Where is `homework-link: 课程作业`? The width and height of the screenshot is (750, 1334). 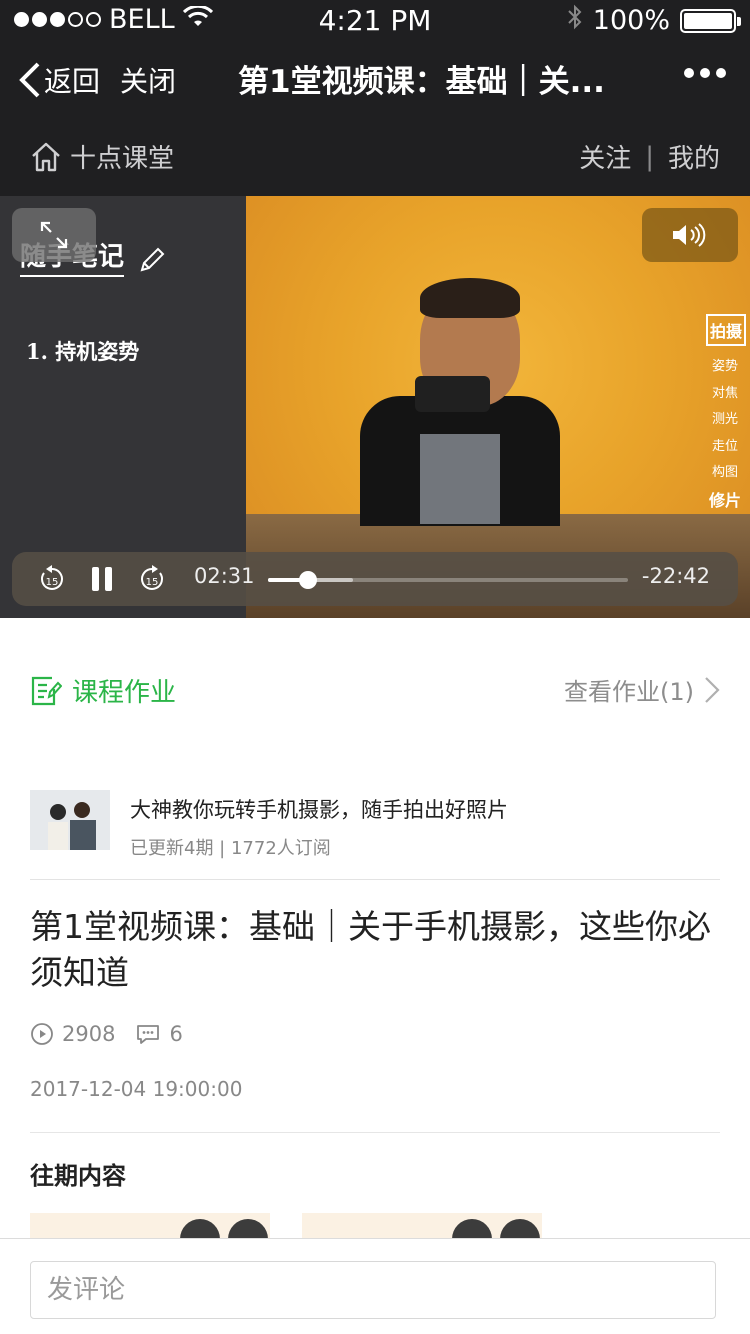
homework-link: 课程作业 is located at coordinates (103, 690).